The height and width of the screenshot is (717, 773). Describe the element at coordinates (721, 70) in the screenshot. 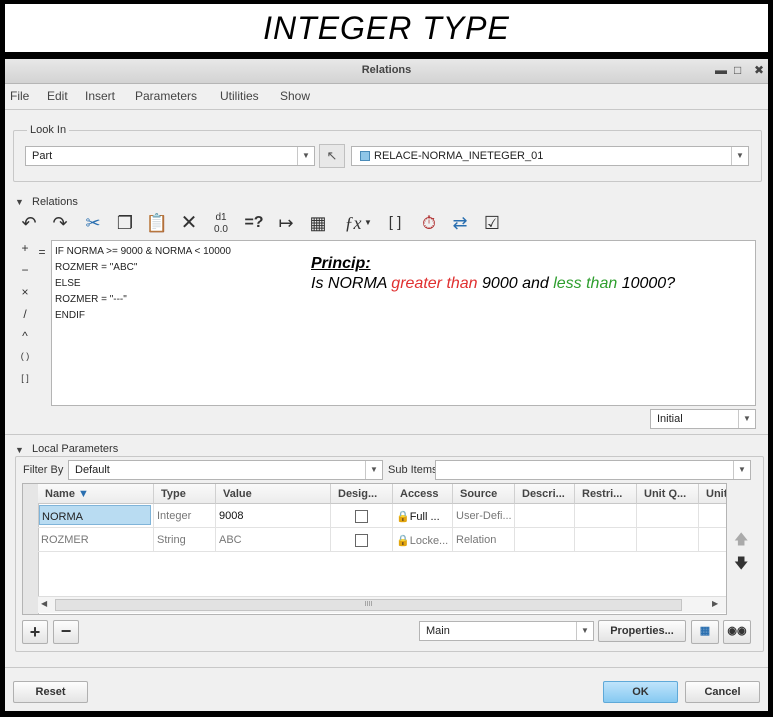

I see `minimize-icon: ▬` at that location.